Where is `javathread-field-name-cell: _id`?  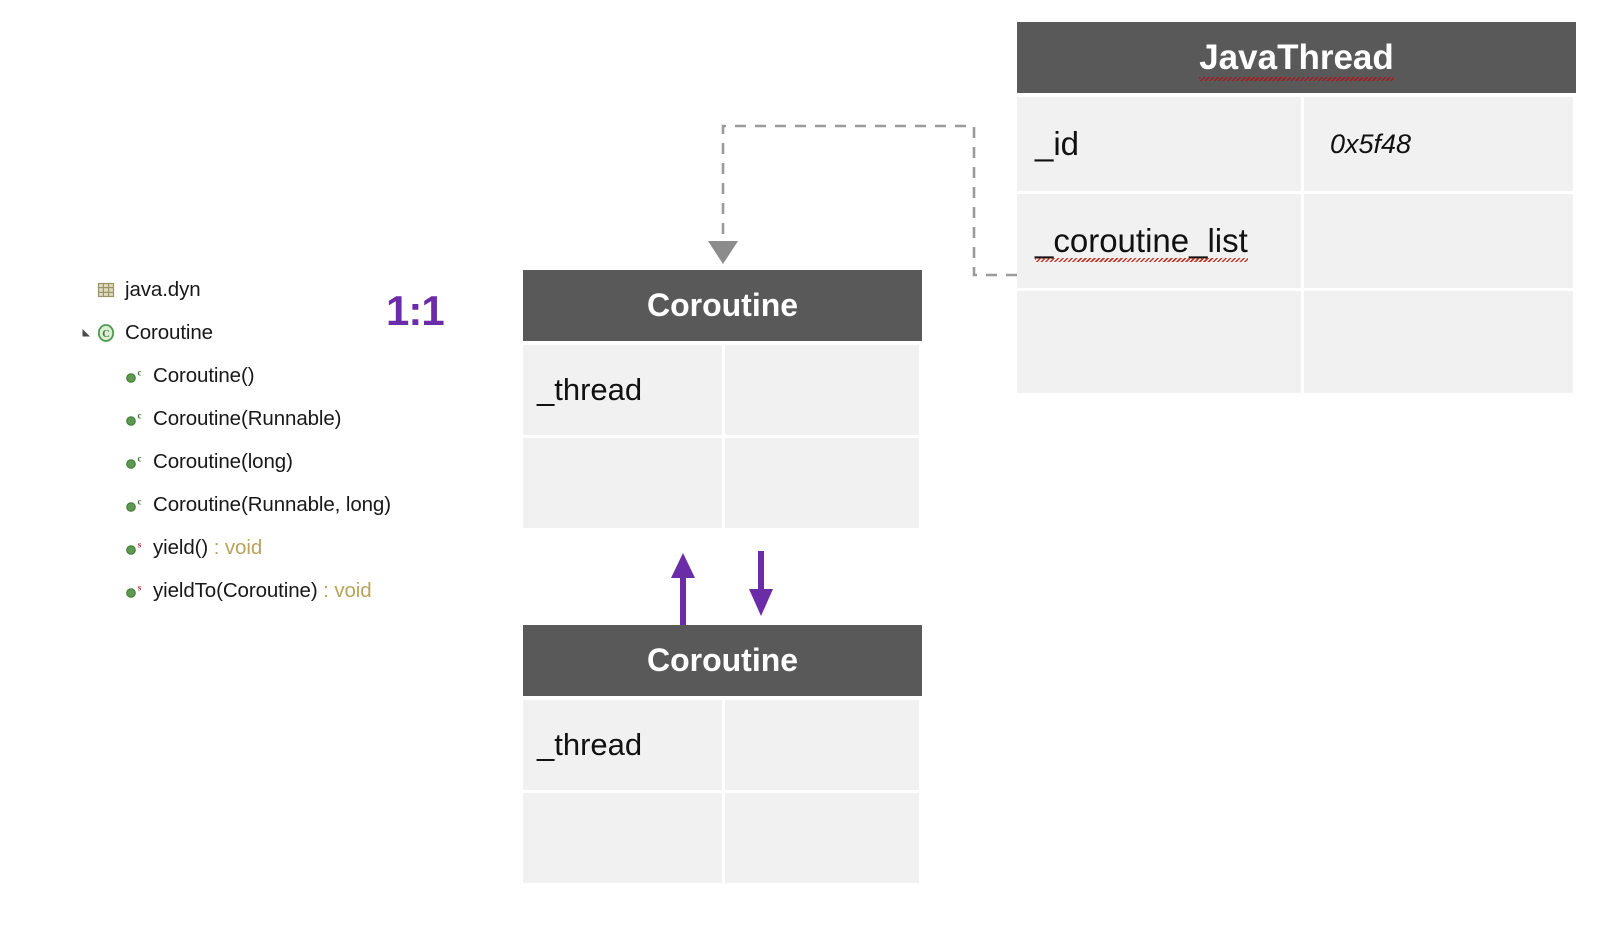
javathread-field-name-cell: _id is located at coordinates (1160, 144).